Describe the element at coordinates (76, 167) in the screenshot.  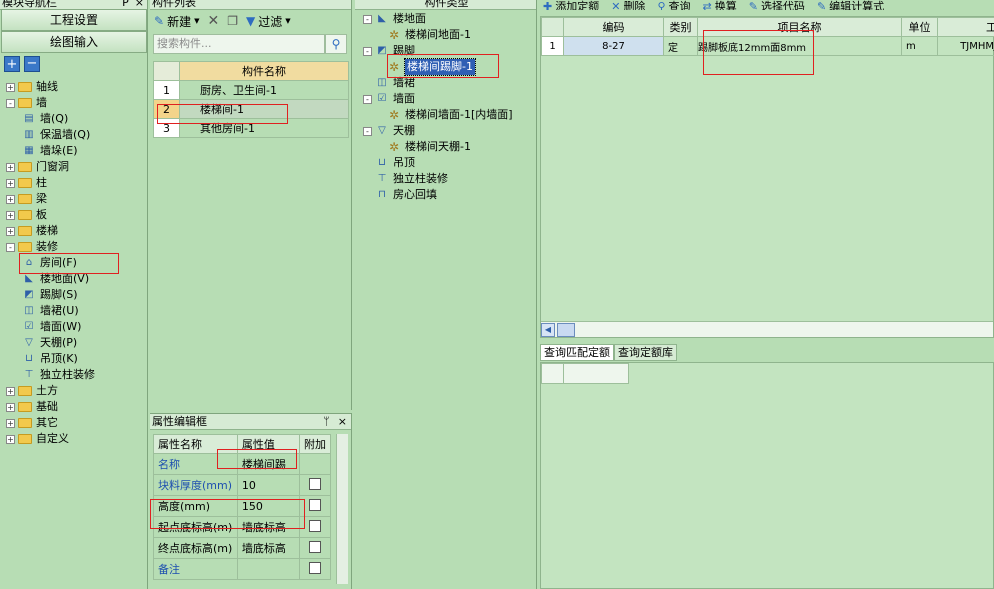
I see `tree-item: + 门窗洞` at that location.